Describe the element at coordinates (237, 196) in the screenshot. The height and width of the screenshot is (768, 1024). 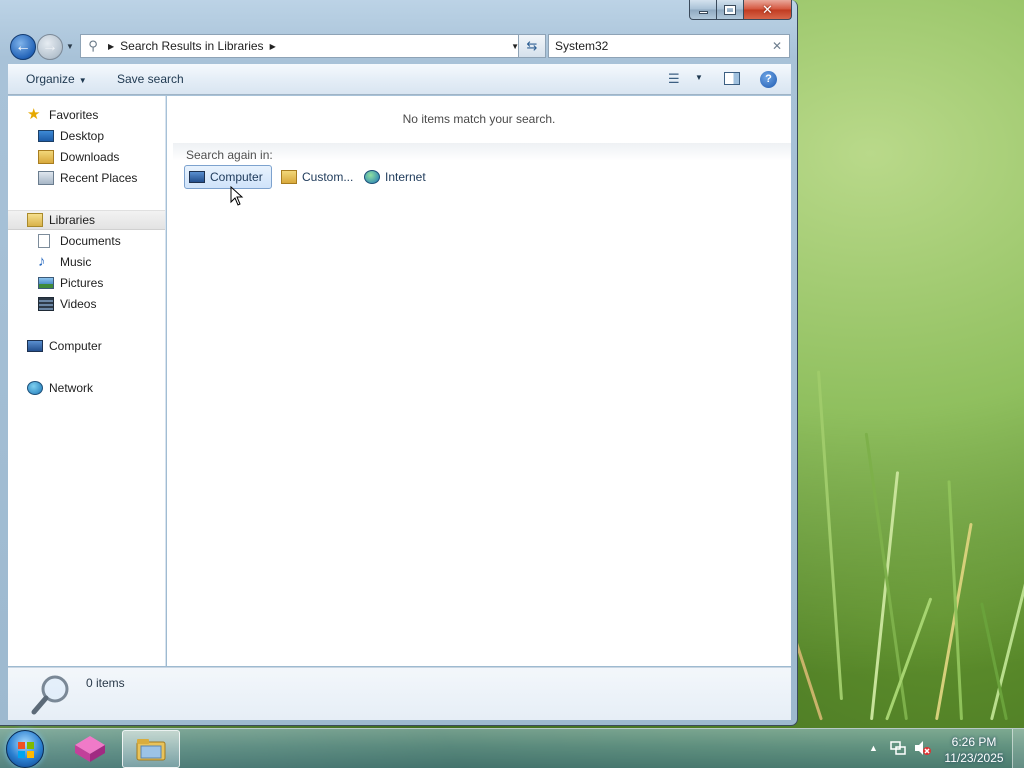
I see `mouse-cursor-icon` at that location.